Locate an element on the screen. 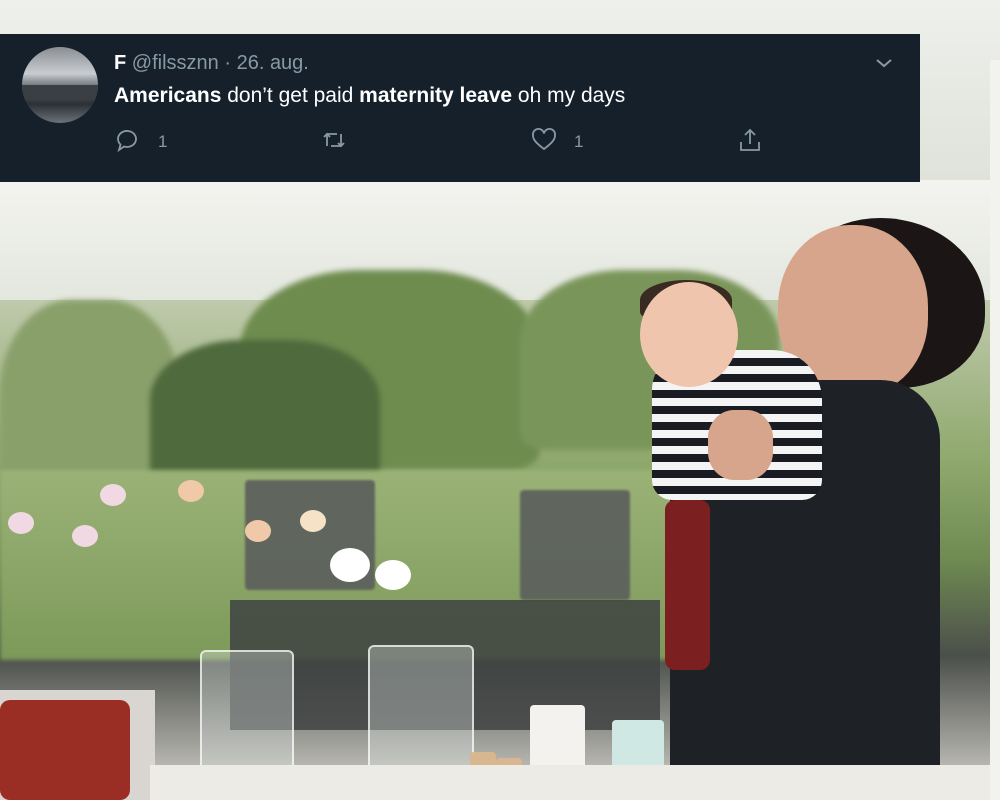  tweet-date: 26. aug. is located at coordinates (273, 63).